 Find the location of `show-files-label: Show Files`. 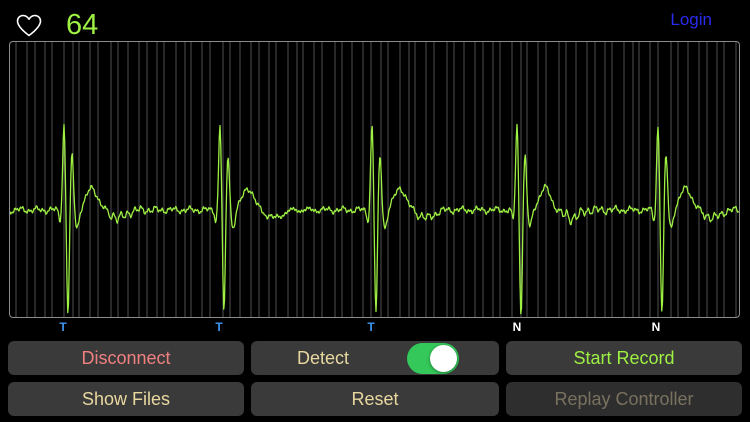

show-files-label: Show Files is located at coordinates (126, 398).